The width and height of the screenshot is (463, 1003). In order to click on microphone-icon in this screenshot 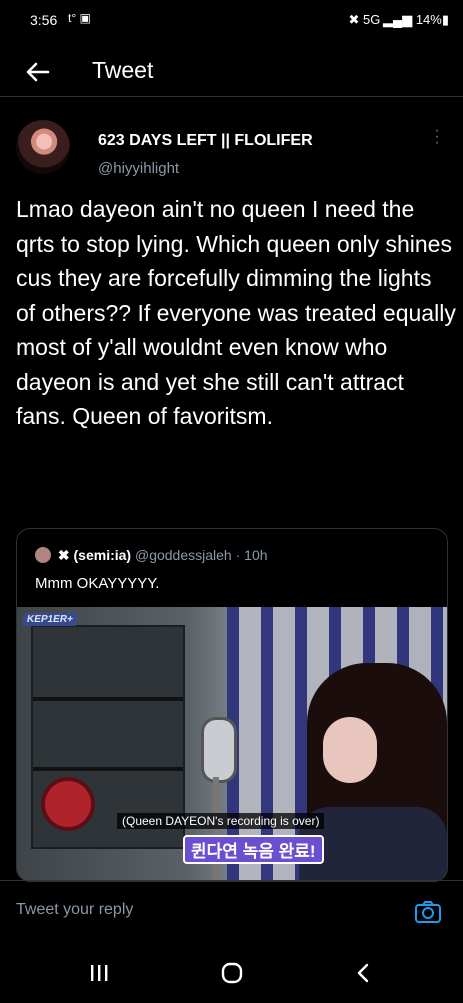, I will do `click(219, 750)`.